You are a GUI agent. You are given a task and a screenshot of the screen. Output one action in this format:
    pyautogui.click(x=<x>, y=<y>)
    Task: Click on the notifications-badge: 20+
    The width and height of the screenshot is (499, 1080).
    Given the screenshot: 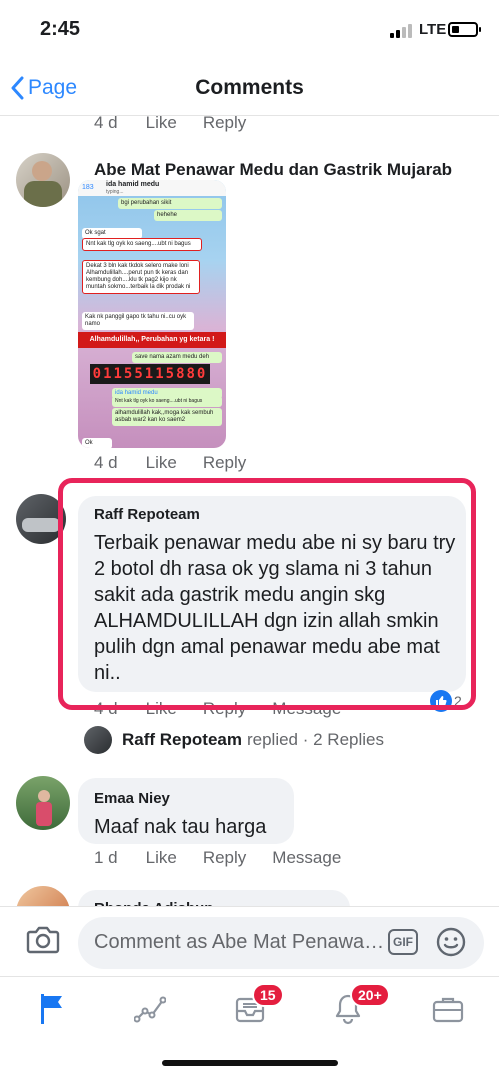 What is the action you would take?
    pyautogui.click(x=370, y=995)
    